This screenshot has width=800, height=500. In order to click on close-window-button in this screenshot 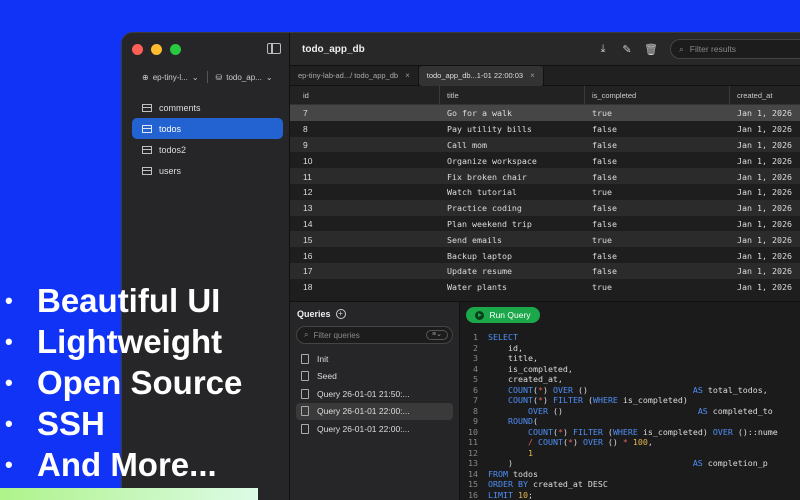, I will do `click(137, 49)`.